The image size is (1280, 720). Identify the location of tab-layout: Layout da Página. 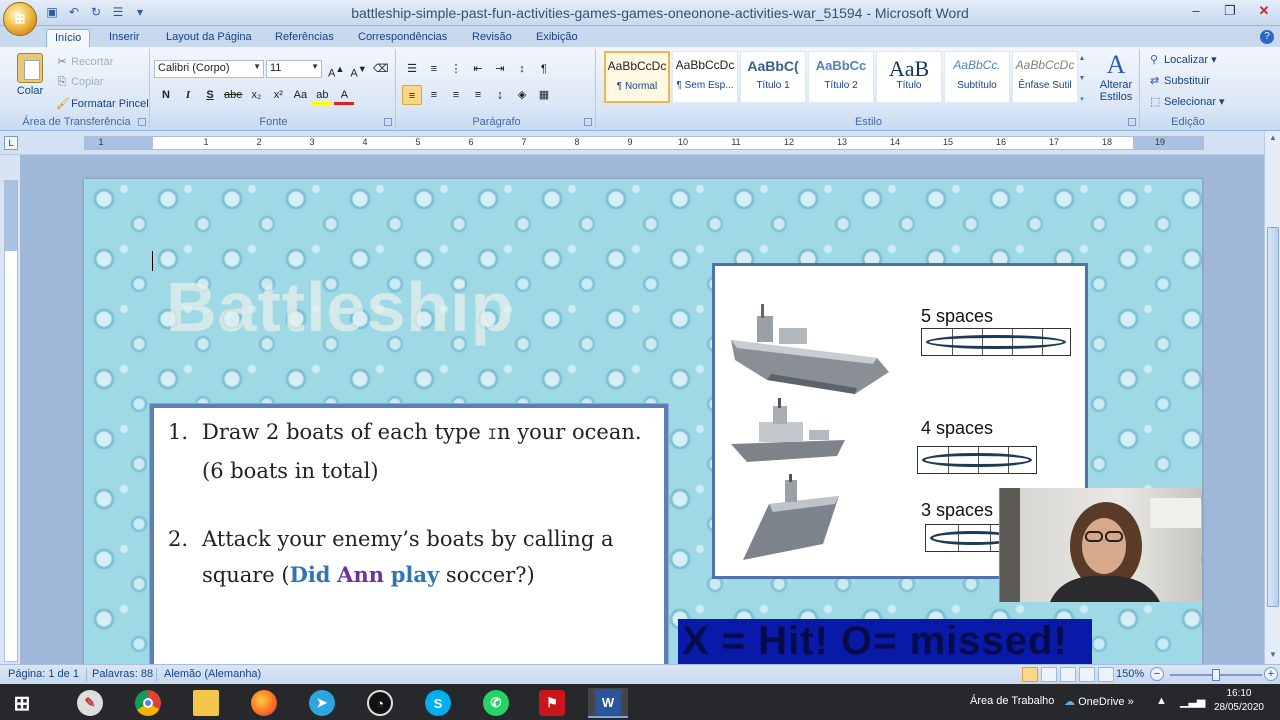
(209, 38).